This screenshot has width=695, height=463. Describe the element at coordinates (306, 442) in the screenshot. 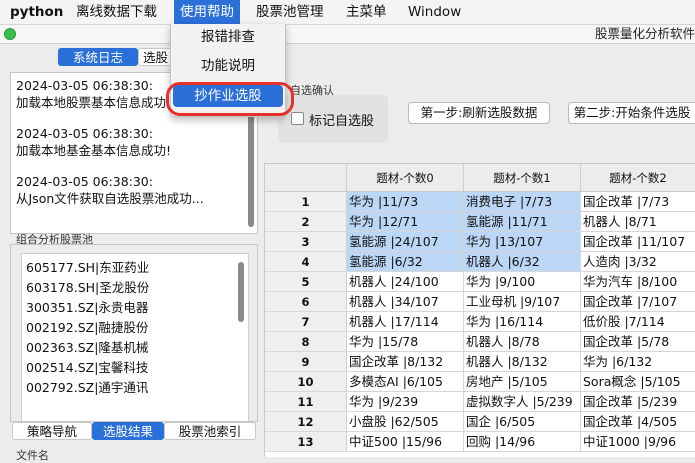

I see `row-number: 13` at that location.